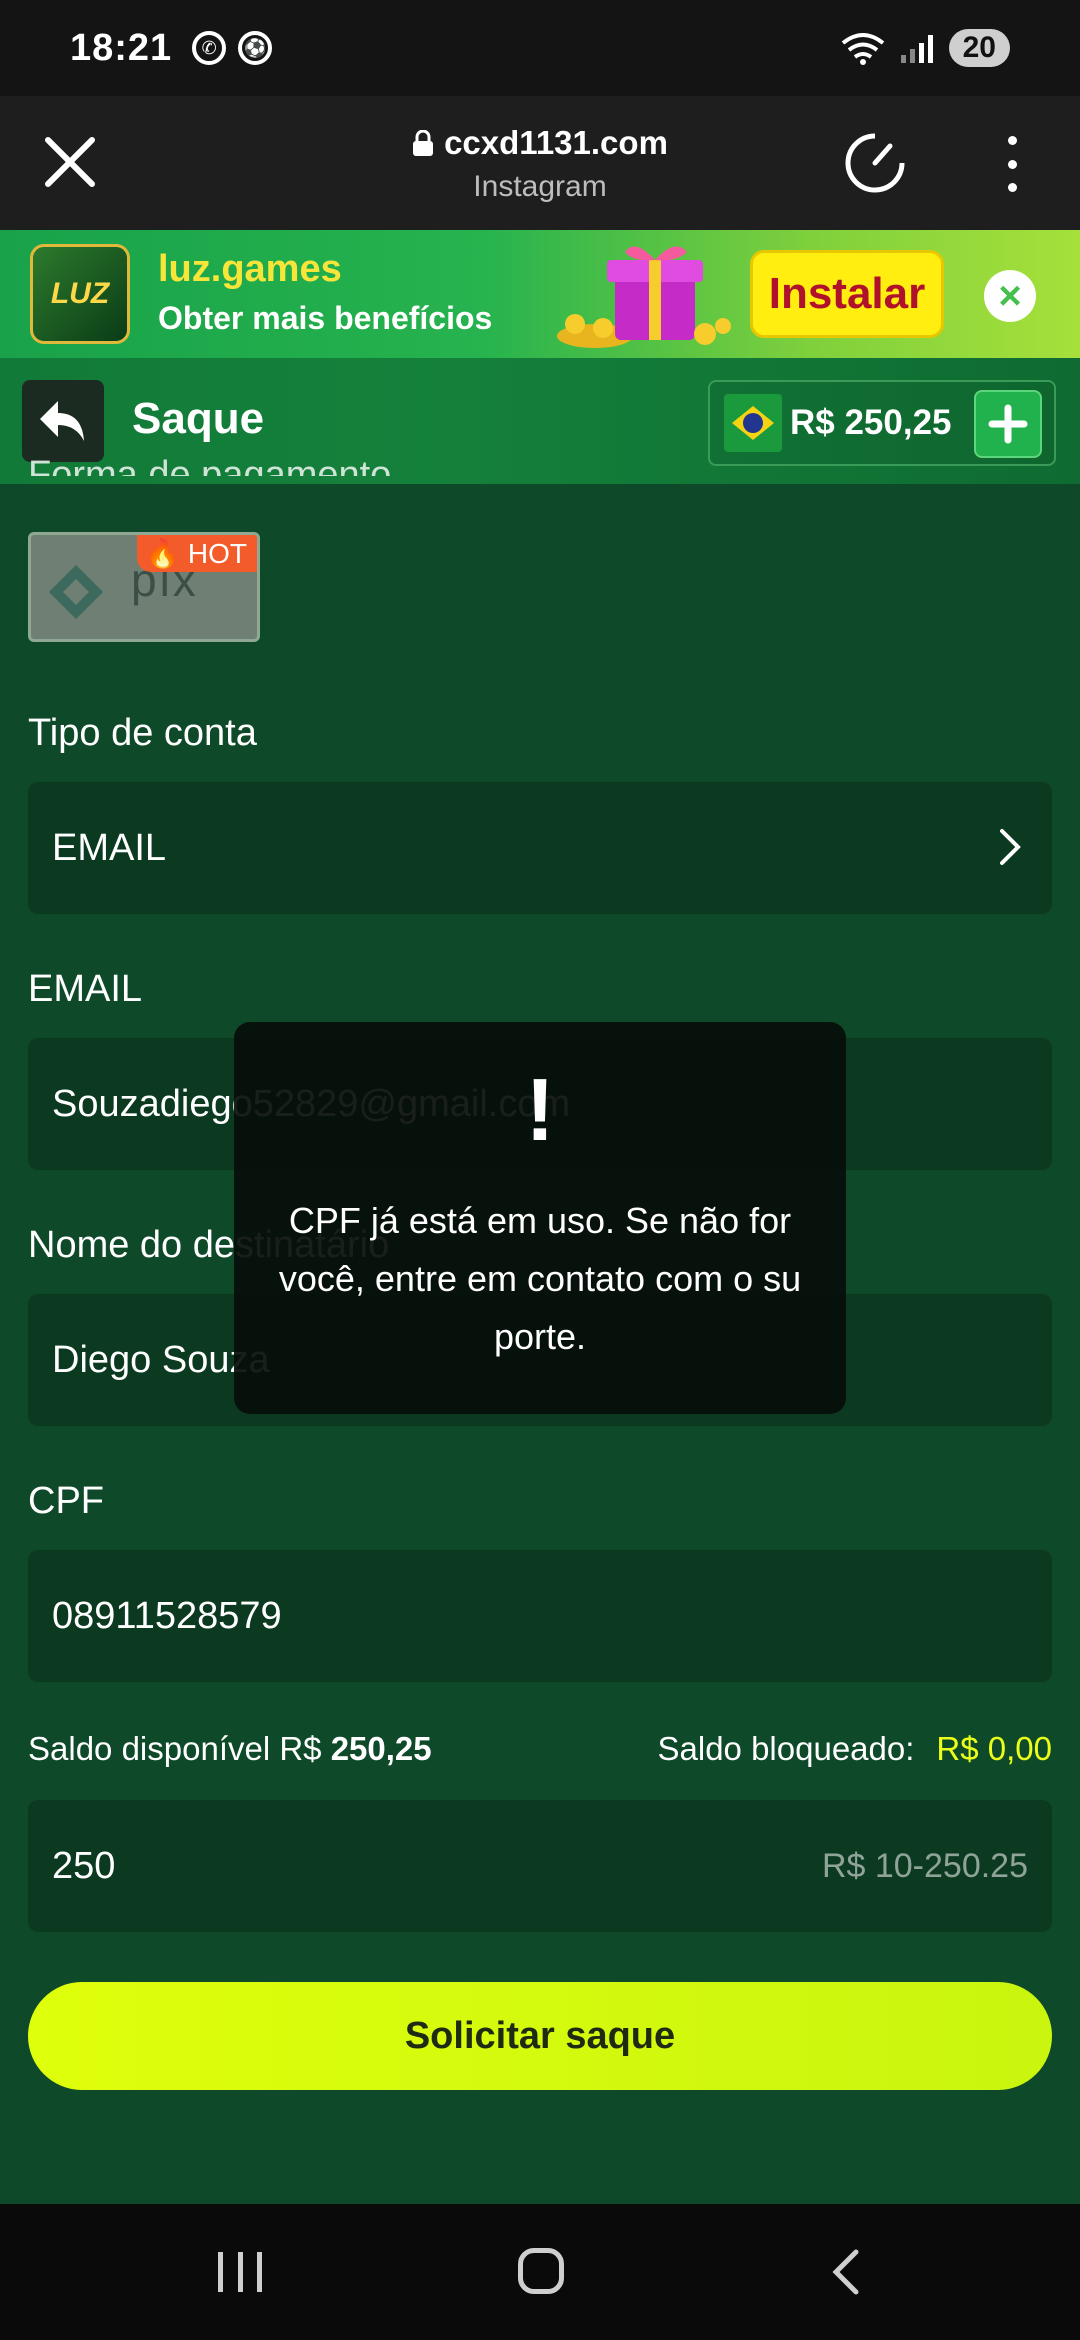 The image size is (1080, 2340). I want to click on blocked-balance: Saldo bloqueado: R$ 0,00, so click(855, 1748).